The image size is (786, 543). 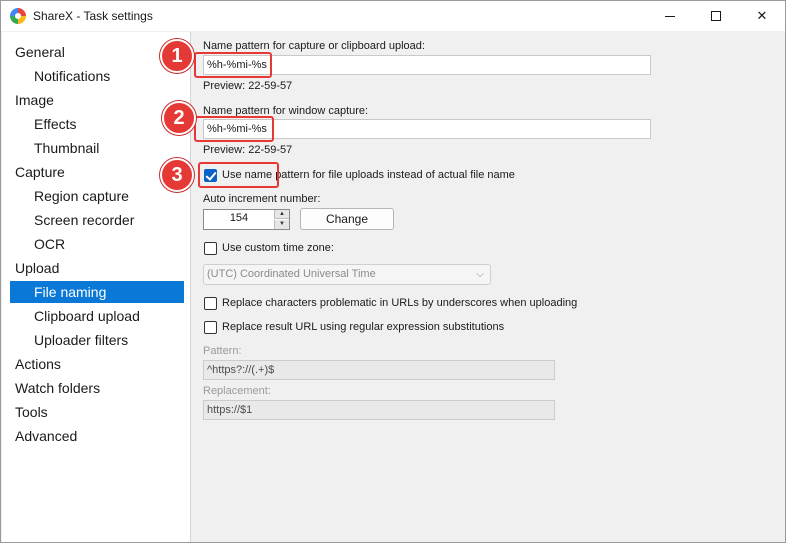 I want to click on replace-chars-checkbox, so click(x=210, y=303).